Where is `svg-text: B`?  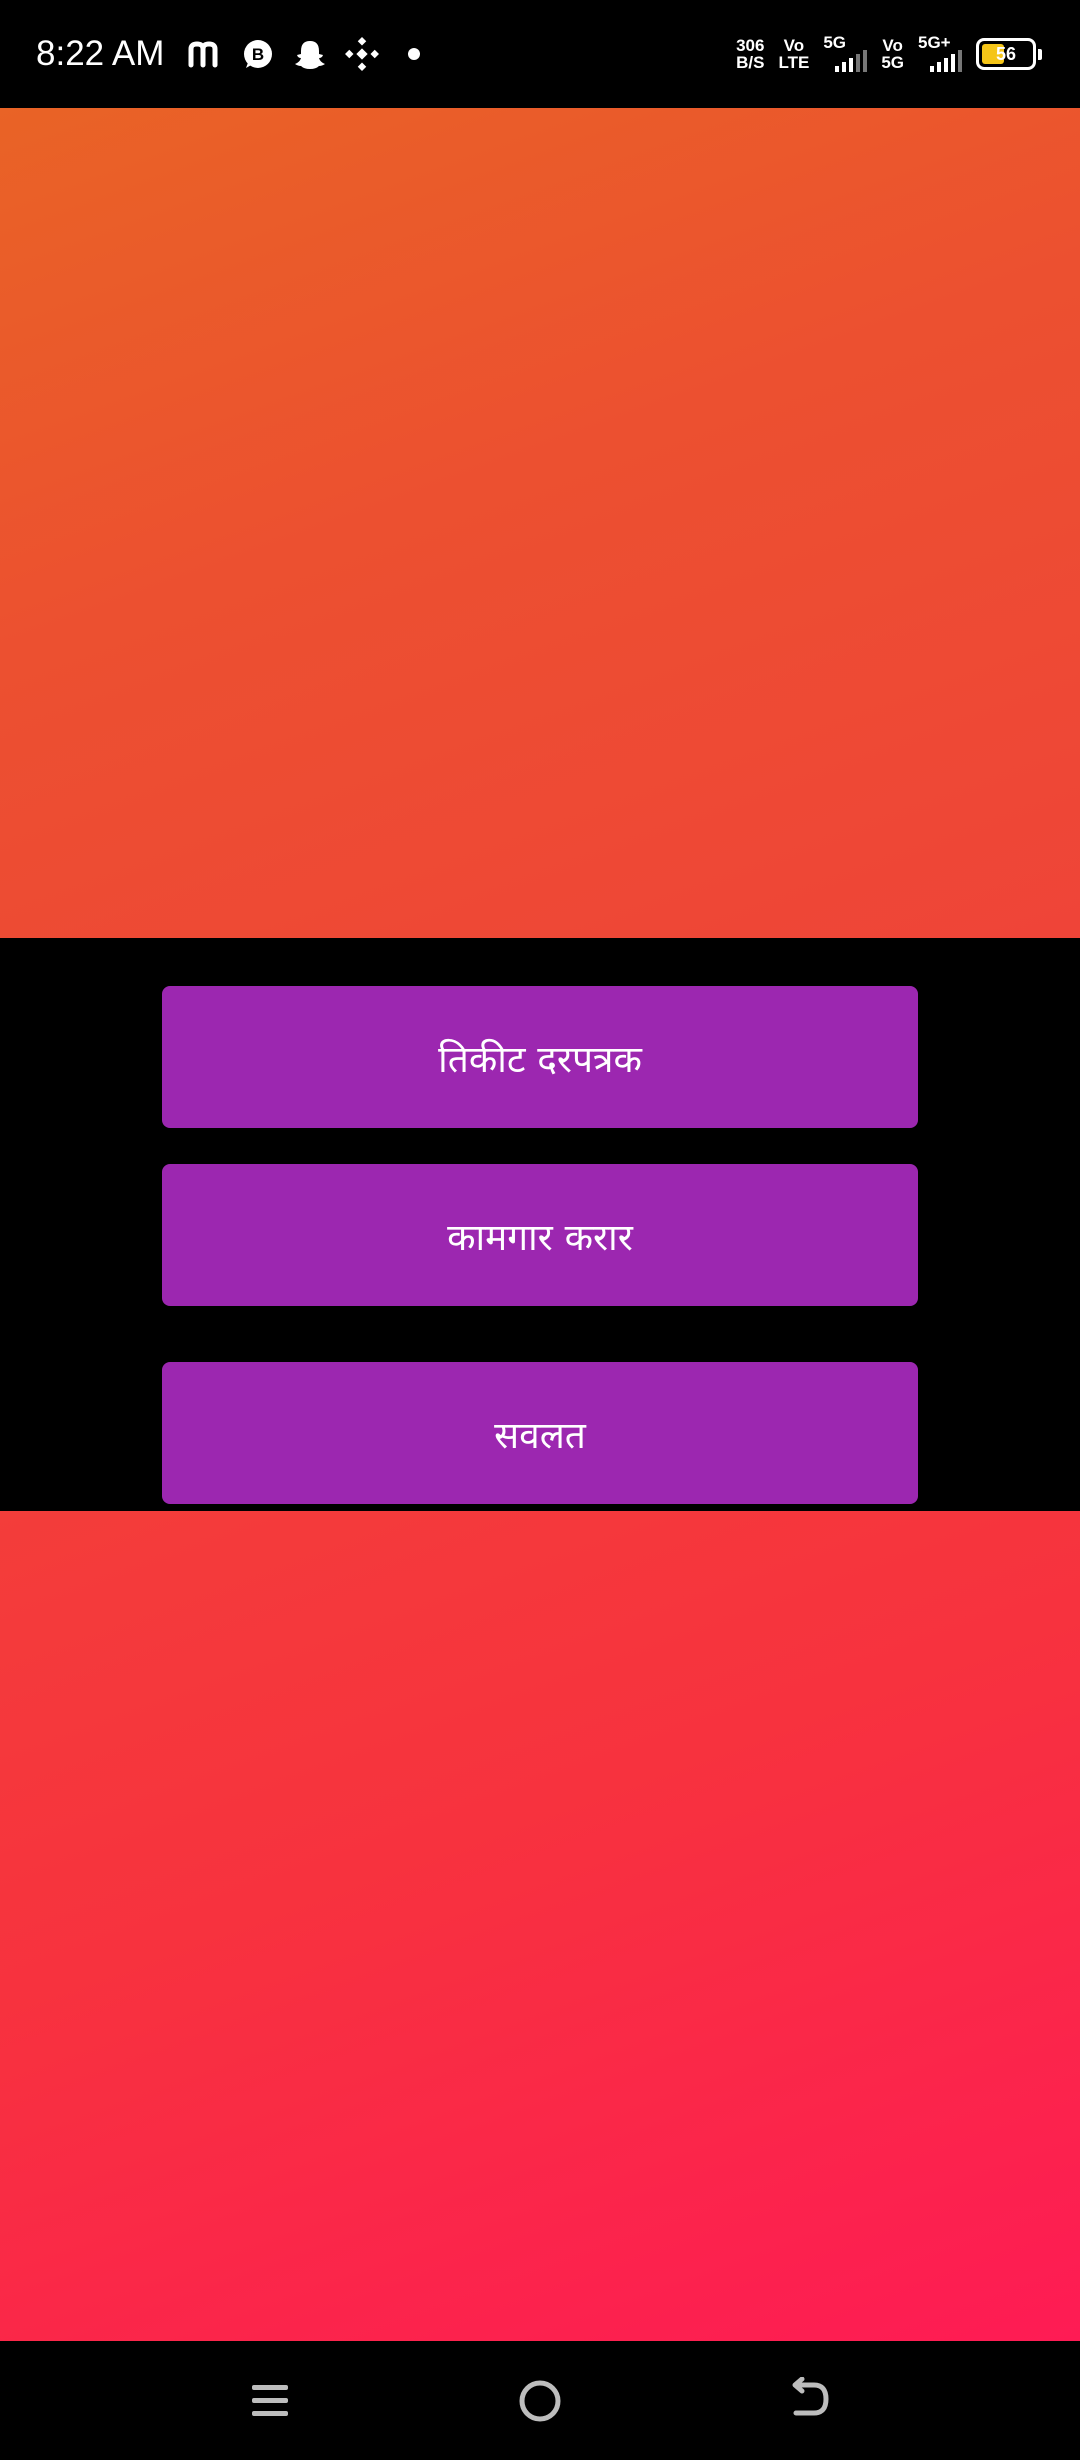
svg-text: B is located at coordinates (258, 54).